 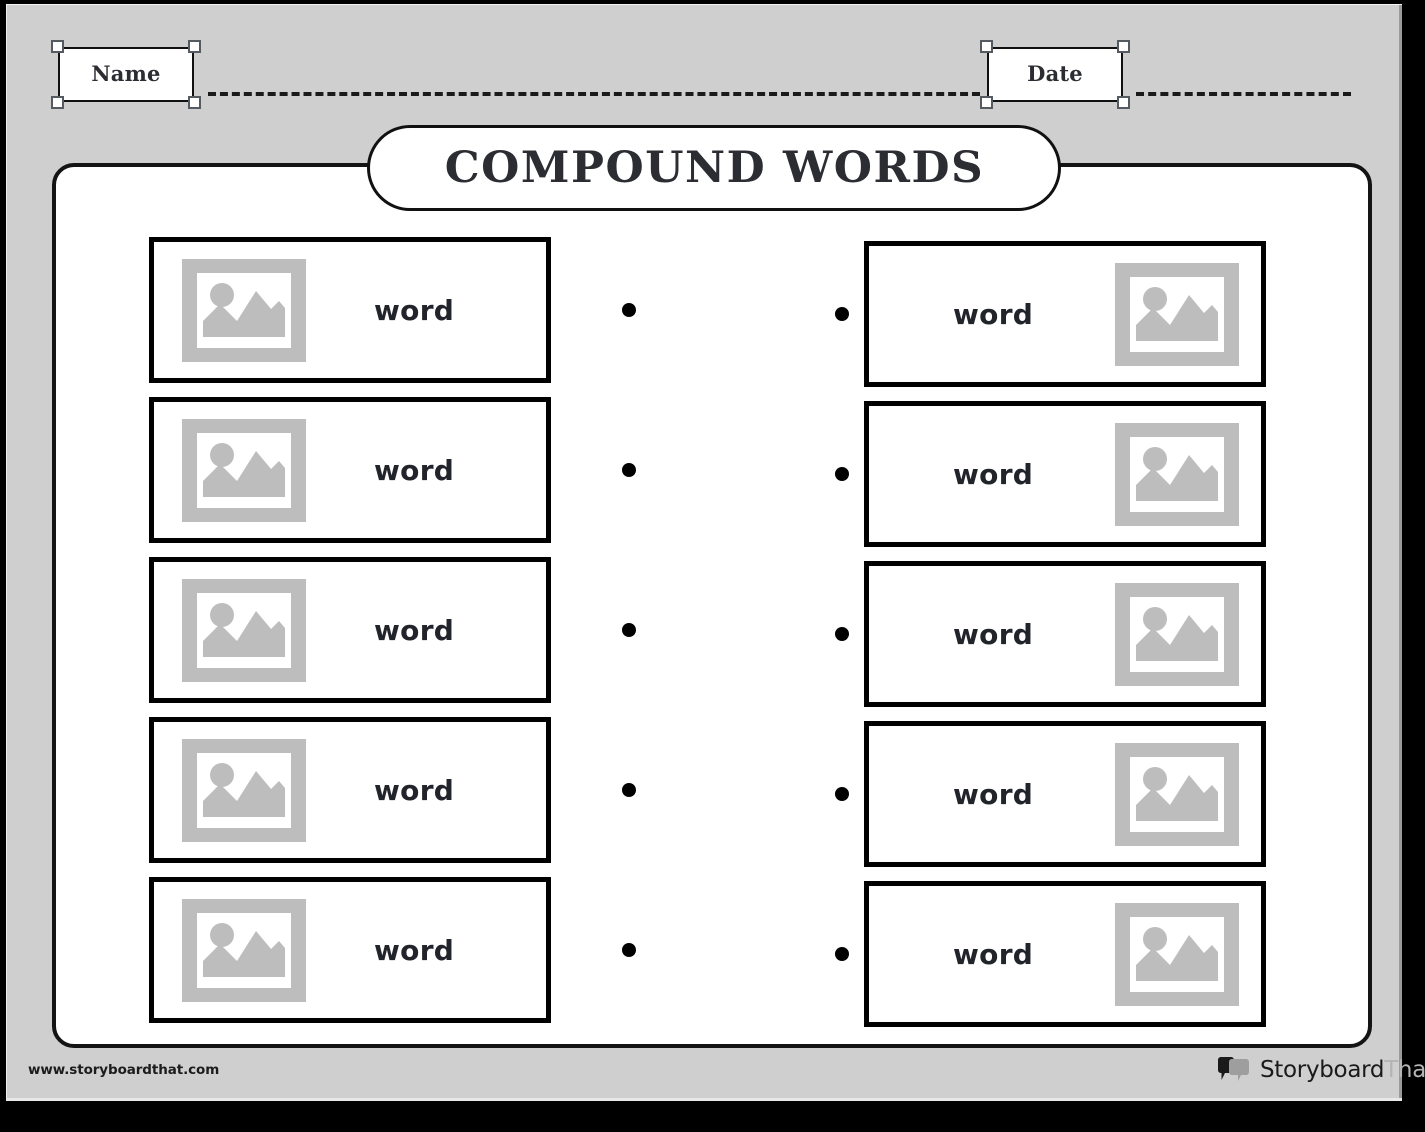 I want to click on name-write-line, so click(x=594, y=94).